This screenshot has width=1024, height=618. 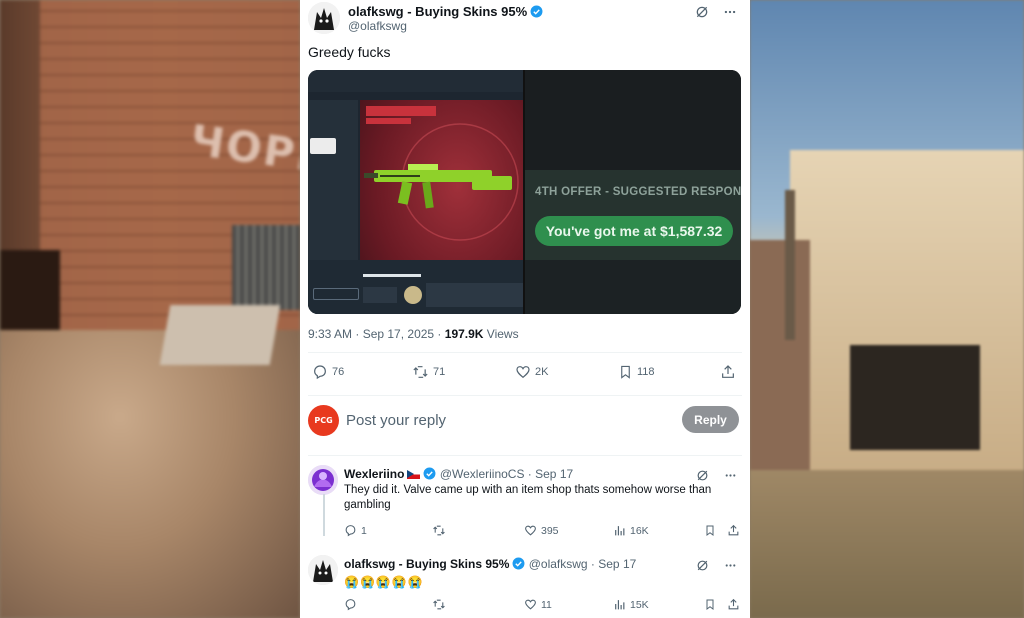 What do you see at coordinates (638, 192) in the screenshot?
I see `offer-heading: 4TH OFFER - SUGGESTED RESPON` at bounding box center [638, 192].